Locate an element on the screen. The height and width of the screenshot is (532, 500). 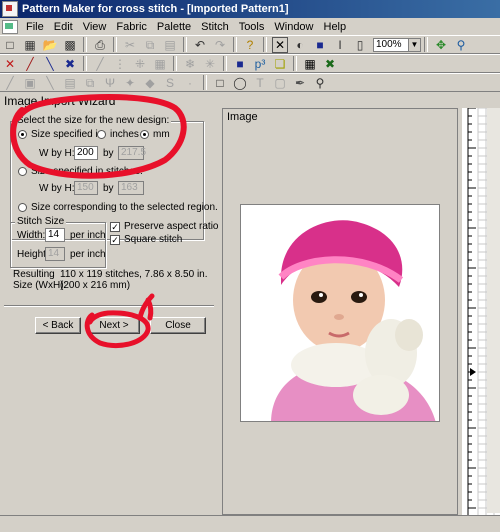
half-cross-icon: ╱ is located at coordinates (30, 64).